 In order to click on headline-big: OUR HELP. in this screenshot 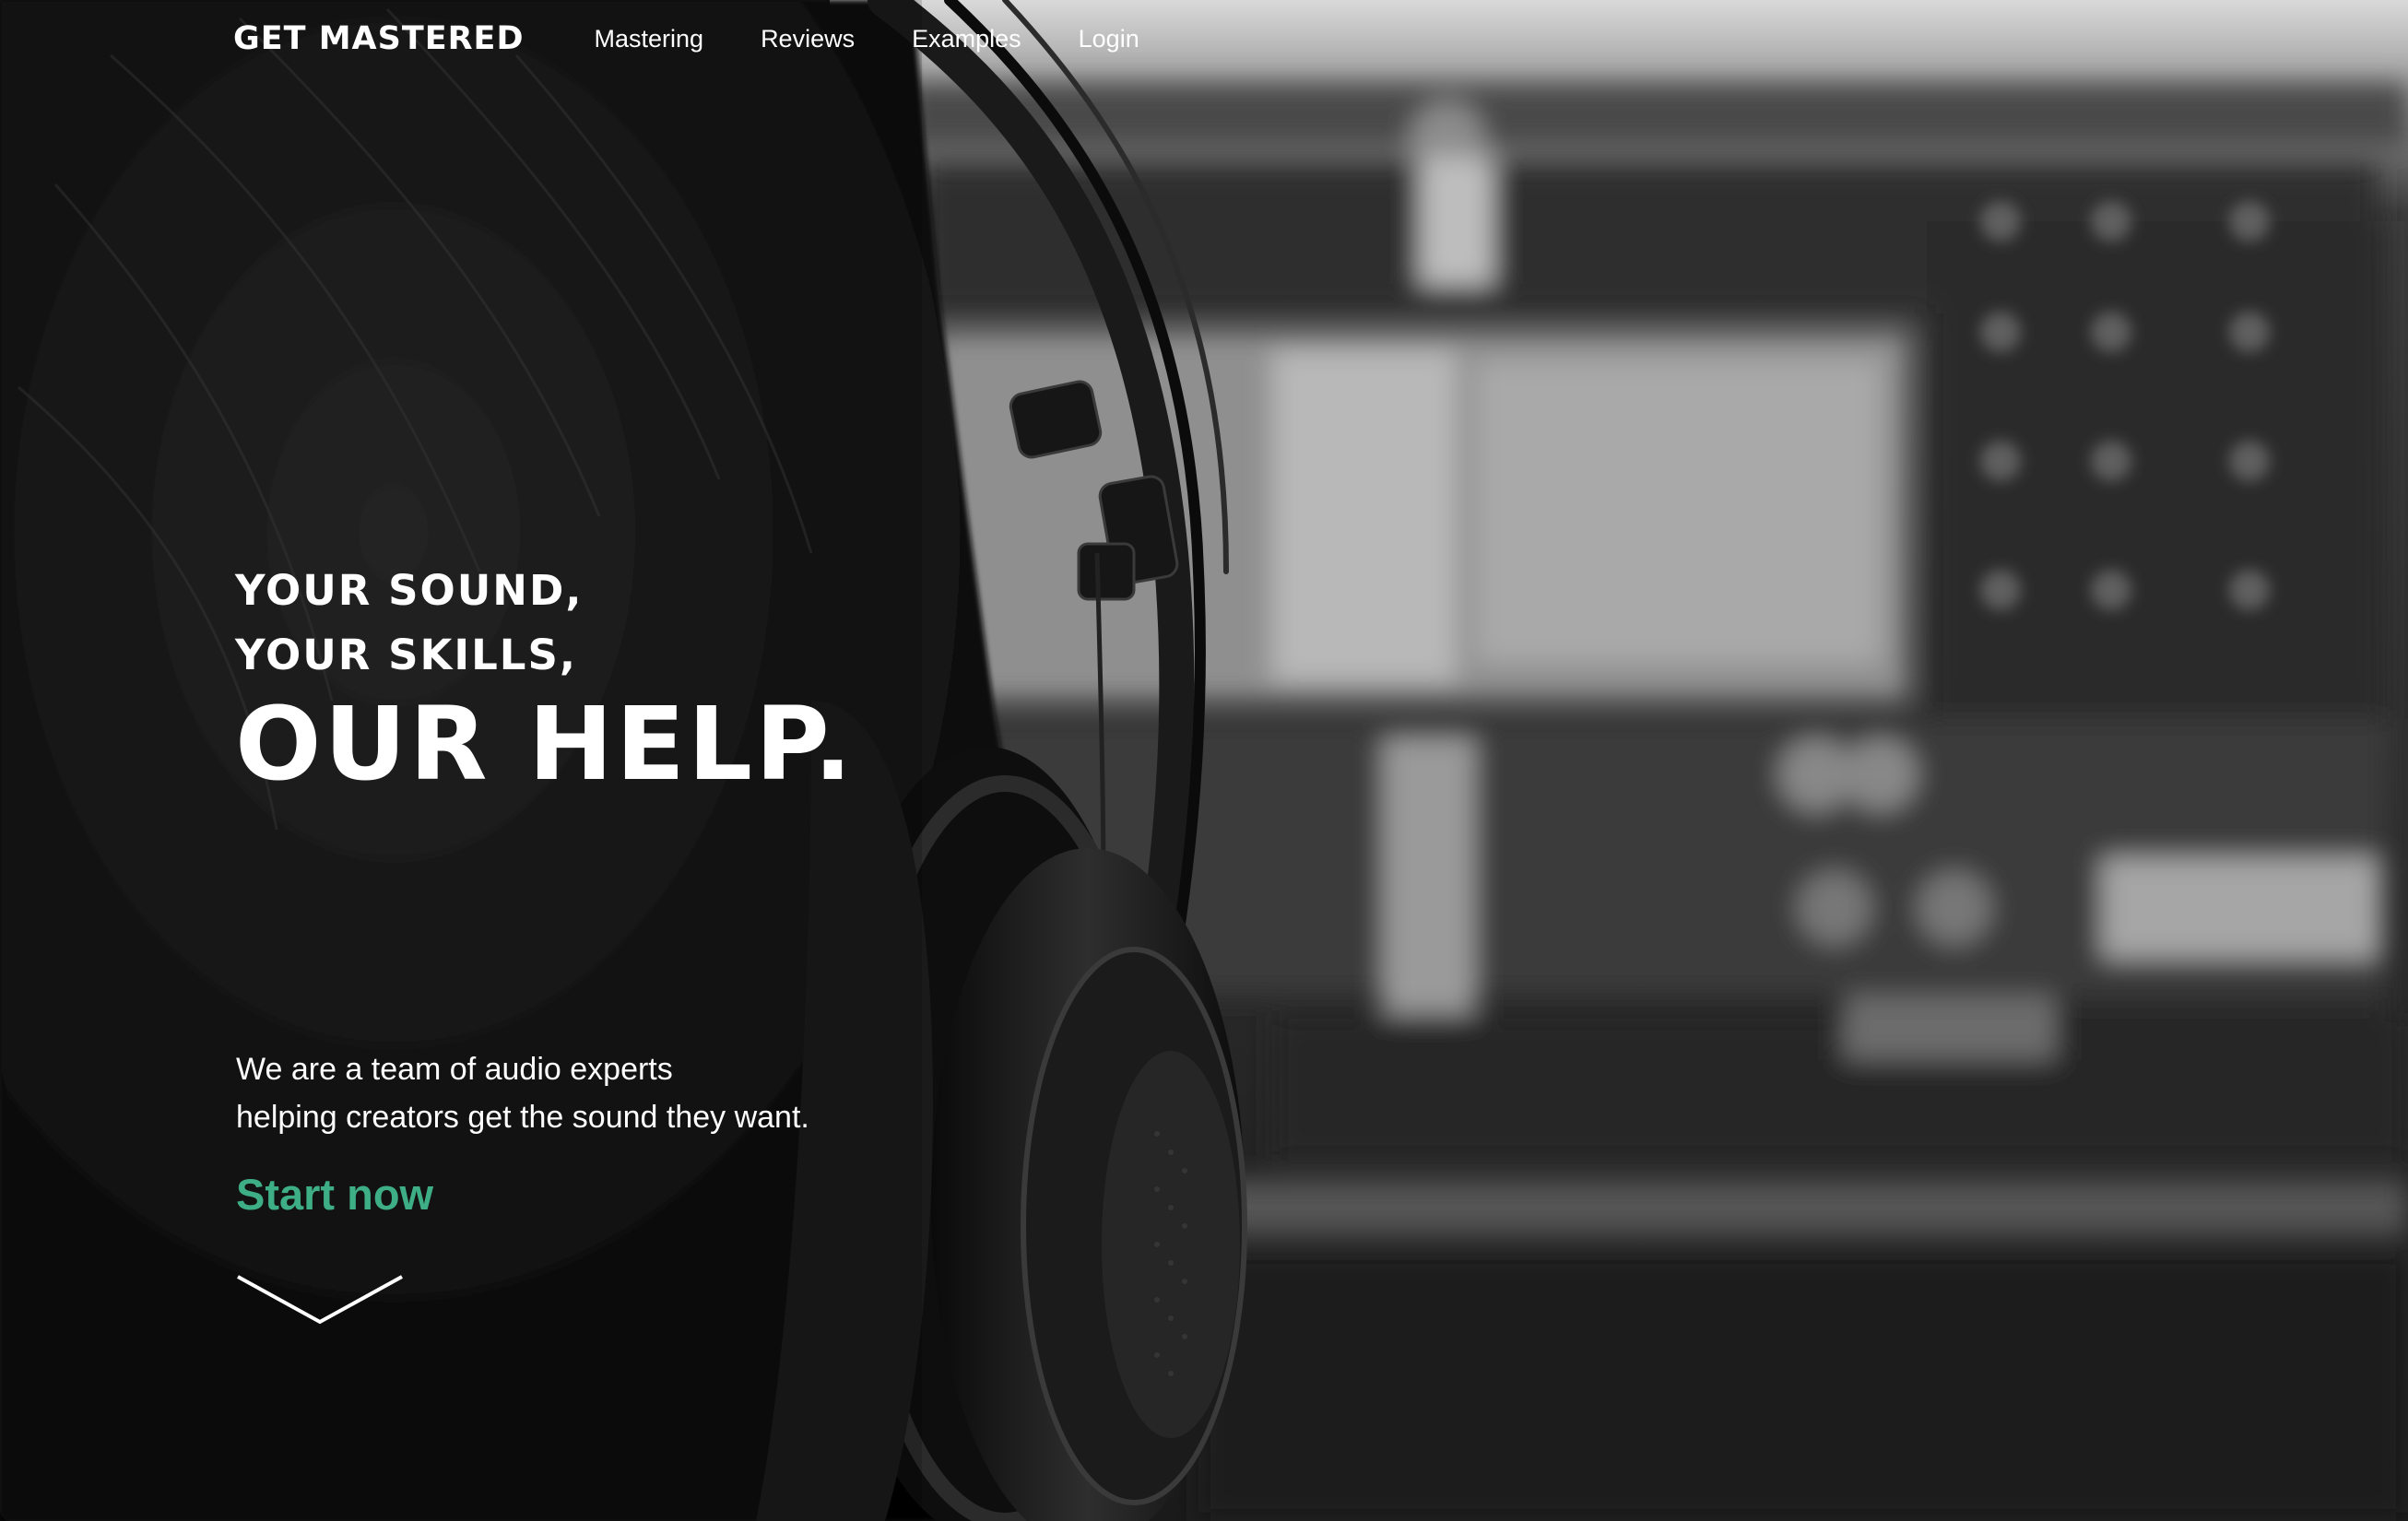, I will do `click(545, 744)`.